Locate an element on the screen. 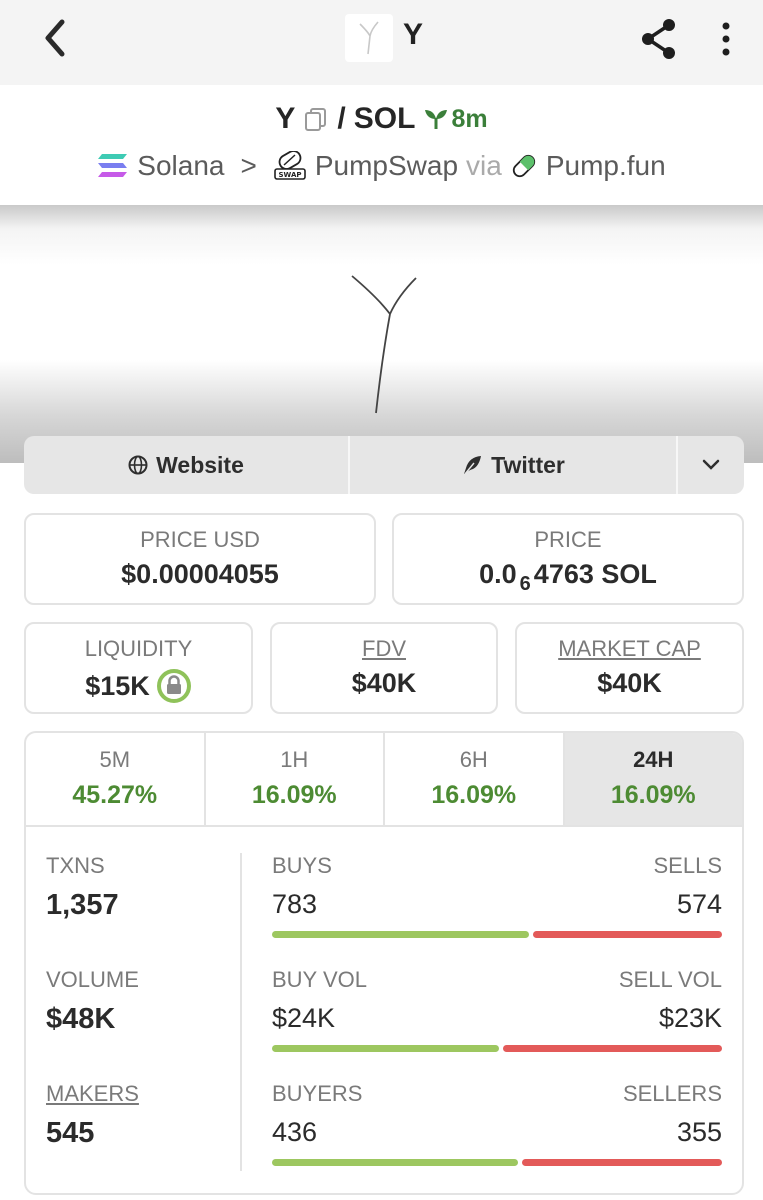 The width and height of the screenshot is (763, 1200). sellers-label: SELLERS is located at coordinates (672, 1093).